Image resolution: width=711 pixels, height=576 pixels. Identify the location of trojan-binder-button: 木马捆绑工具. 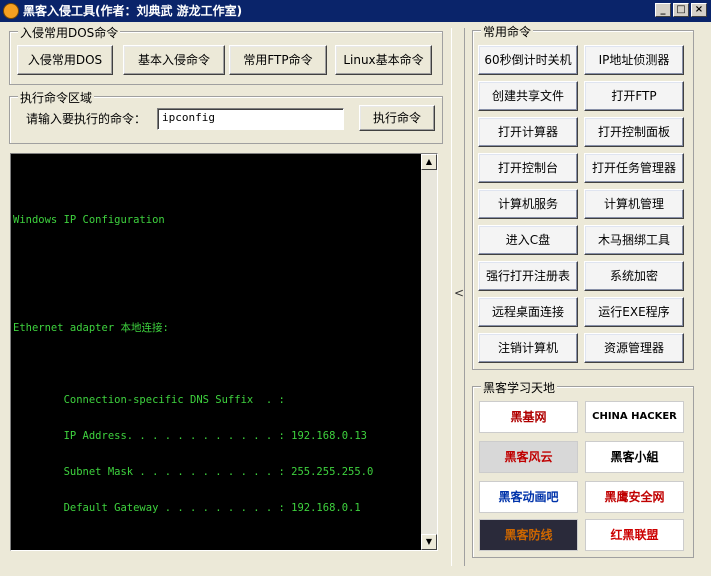
(634, 240).